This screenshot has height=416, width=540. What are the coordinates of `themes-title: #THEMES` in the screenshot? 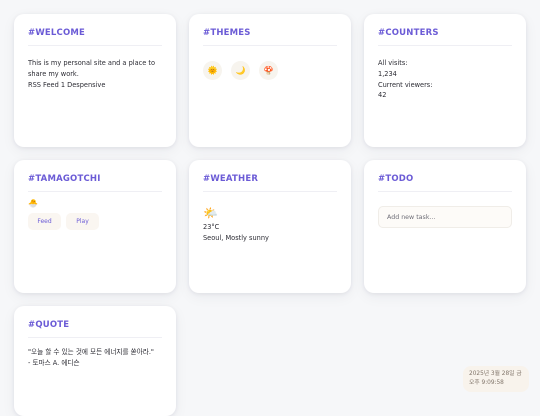 It's located at (270, 37).